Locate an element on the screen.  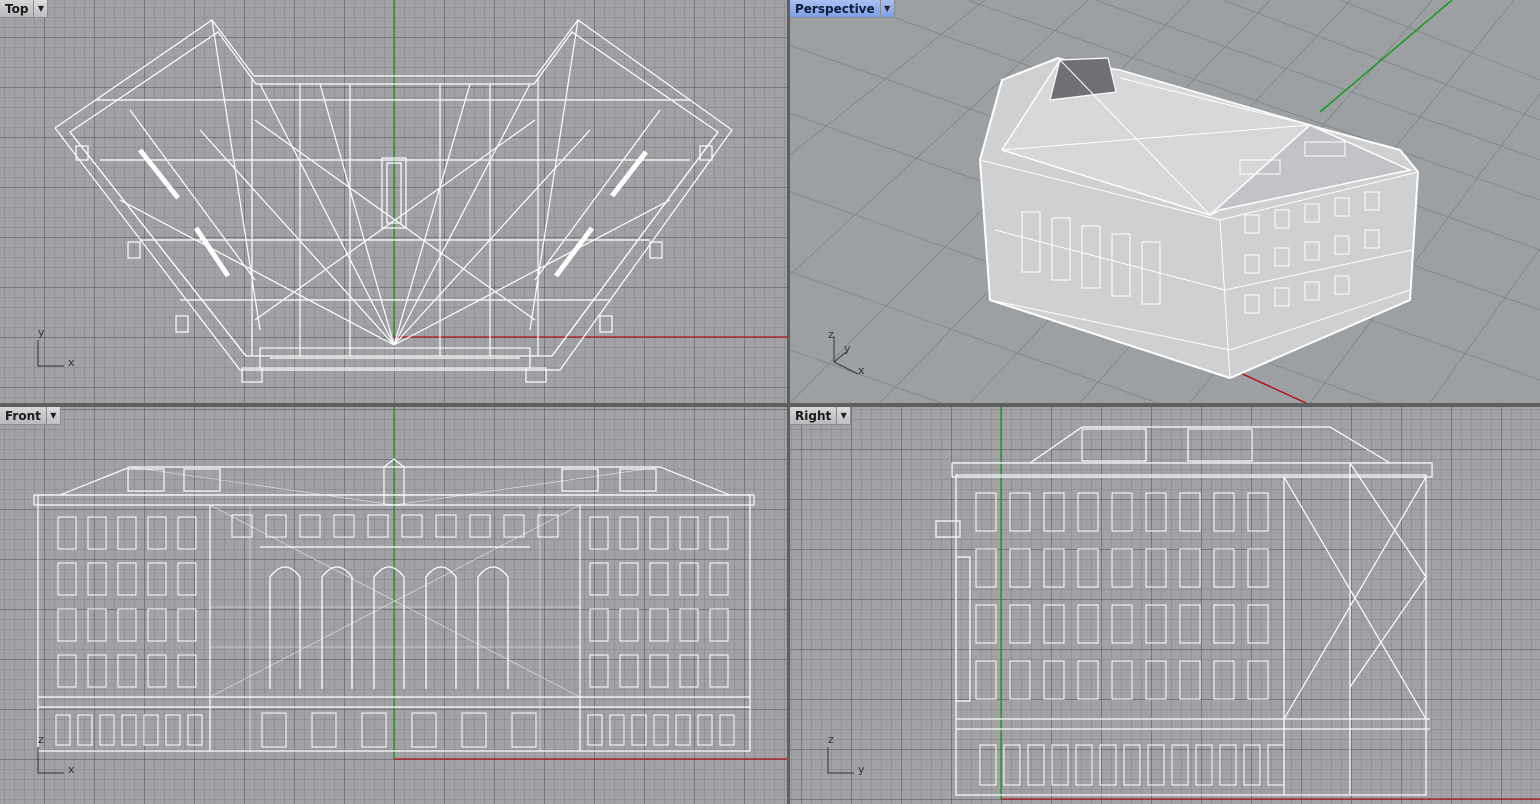
front-viewport-tab: Front ▼ is located at coordinates (30, 416).